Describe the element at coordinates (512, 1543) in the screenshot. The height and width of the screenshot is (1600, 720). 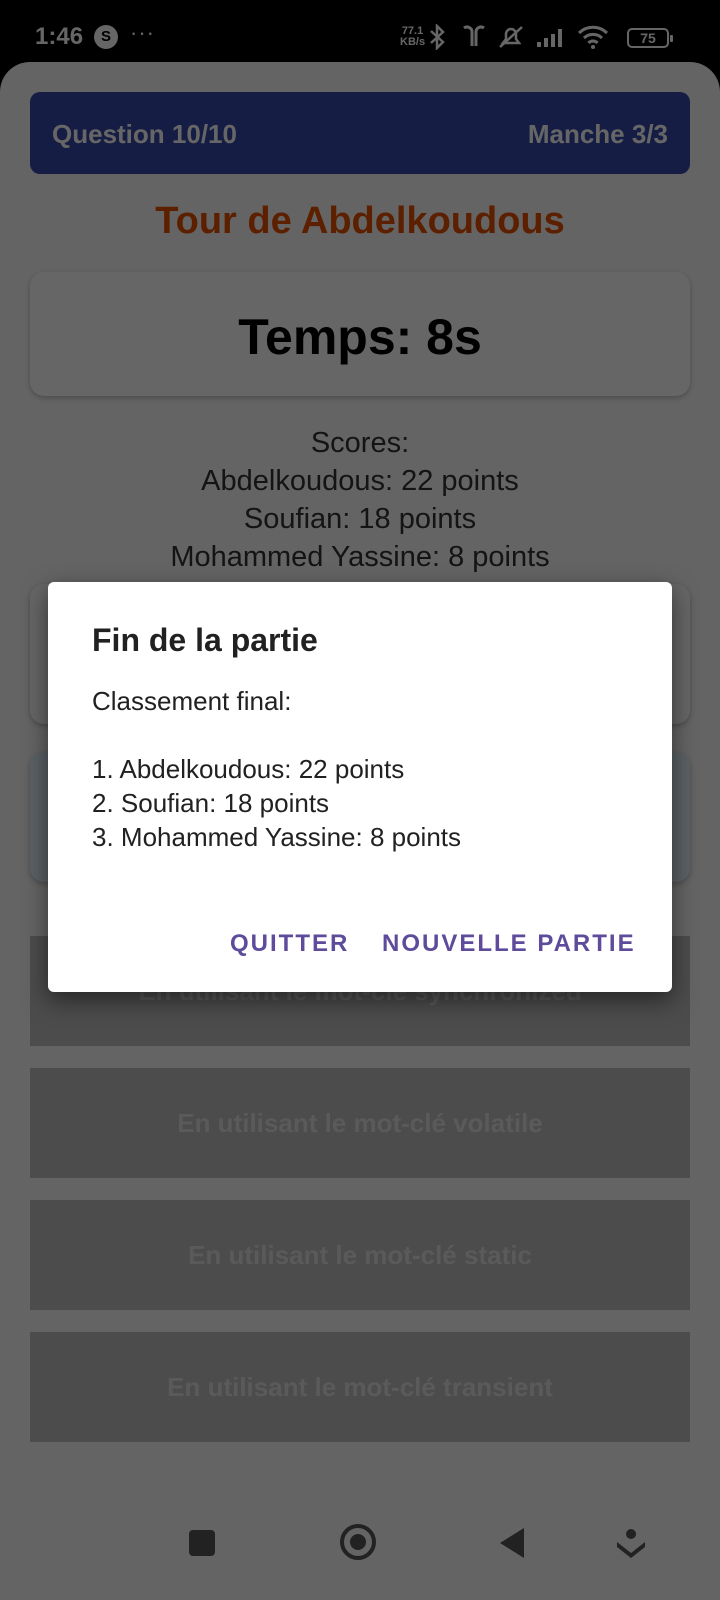
I see `back-icon` at that location.